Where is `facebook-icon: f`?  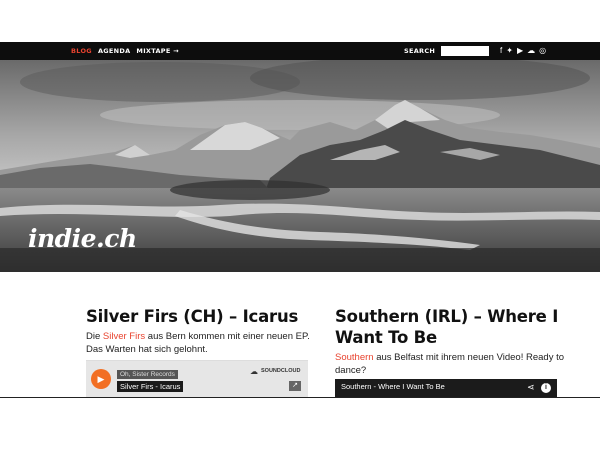
facebook-icon: f is located at coordinates (501, 51).